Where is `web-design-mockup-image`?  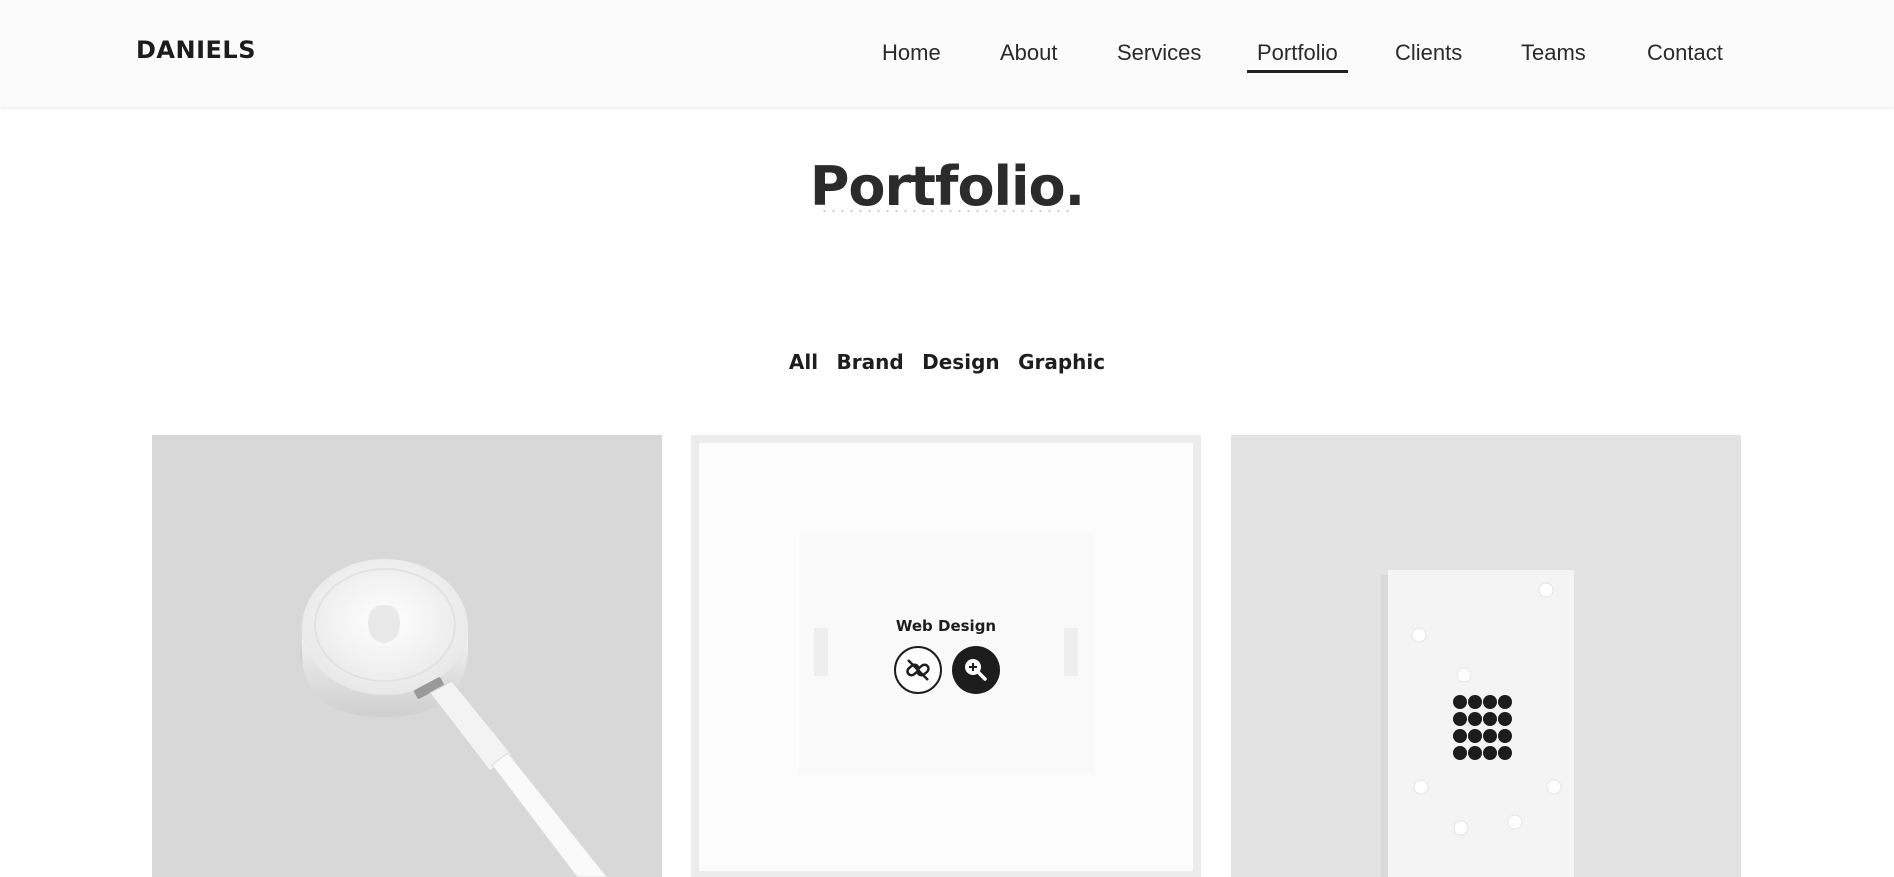
web-design-mockup-image is located at coordinates (946, 653).